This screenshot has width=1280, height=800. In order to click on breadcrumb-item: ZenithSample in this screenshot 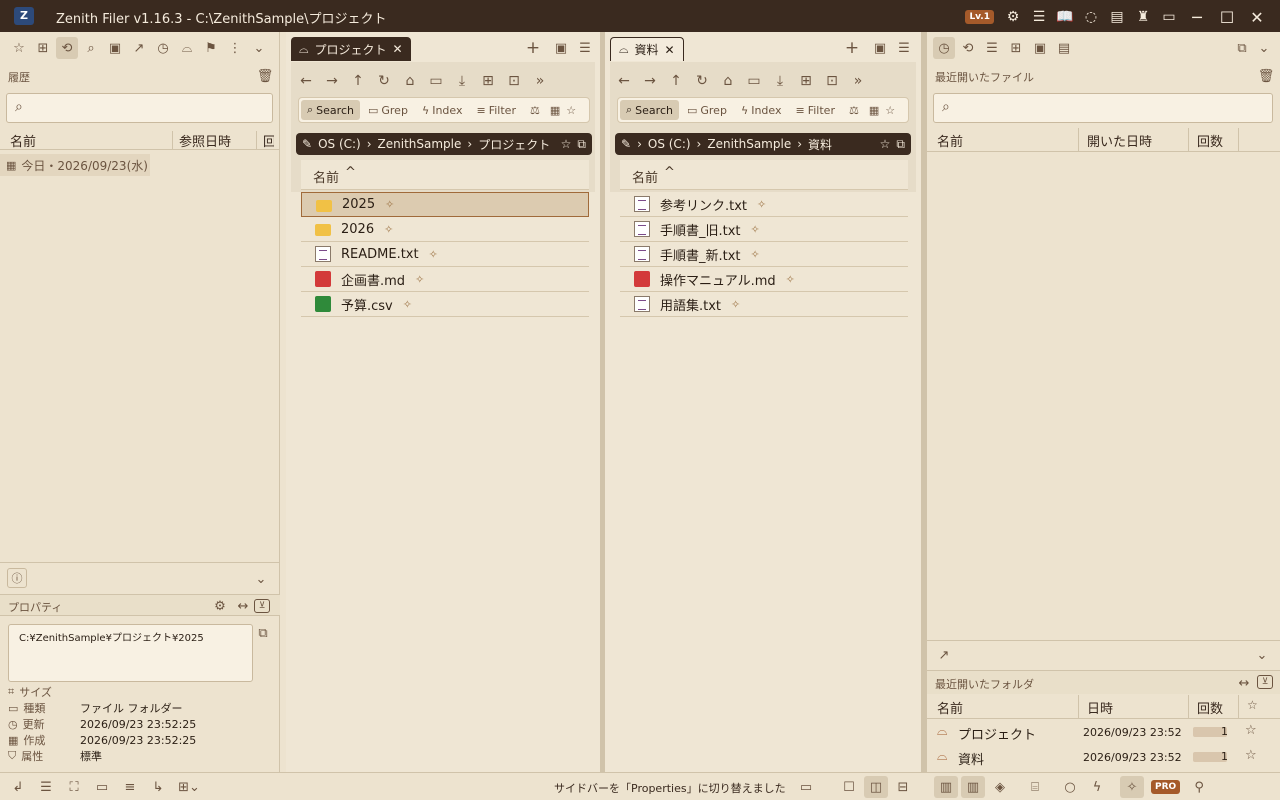, I will do `click(749, 144)`.